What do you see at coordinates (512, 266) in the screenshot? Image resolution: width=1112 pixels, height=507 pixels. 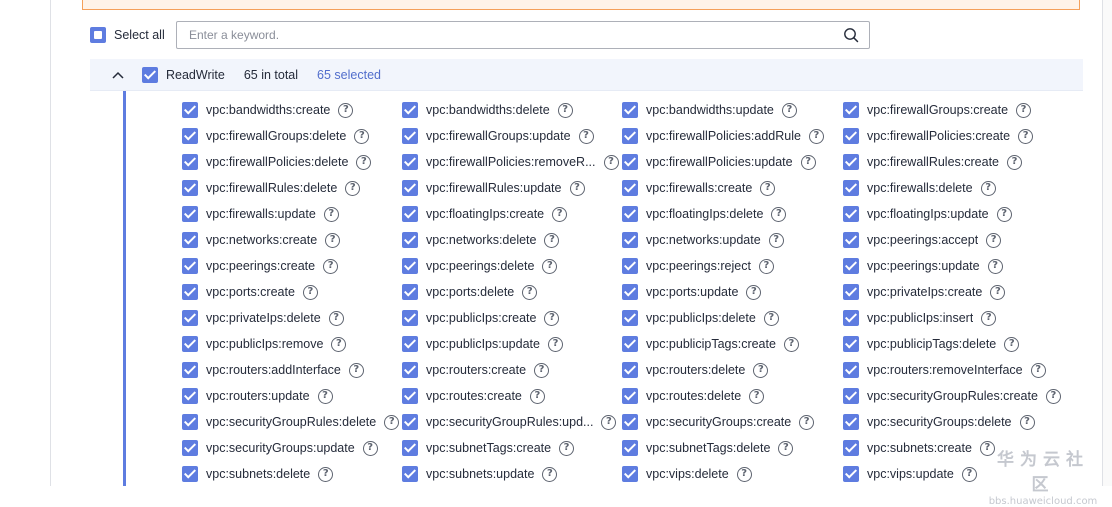 I see `permission-item: vpc:peerings:delete?` at bounding box center [512, 266].